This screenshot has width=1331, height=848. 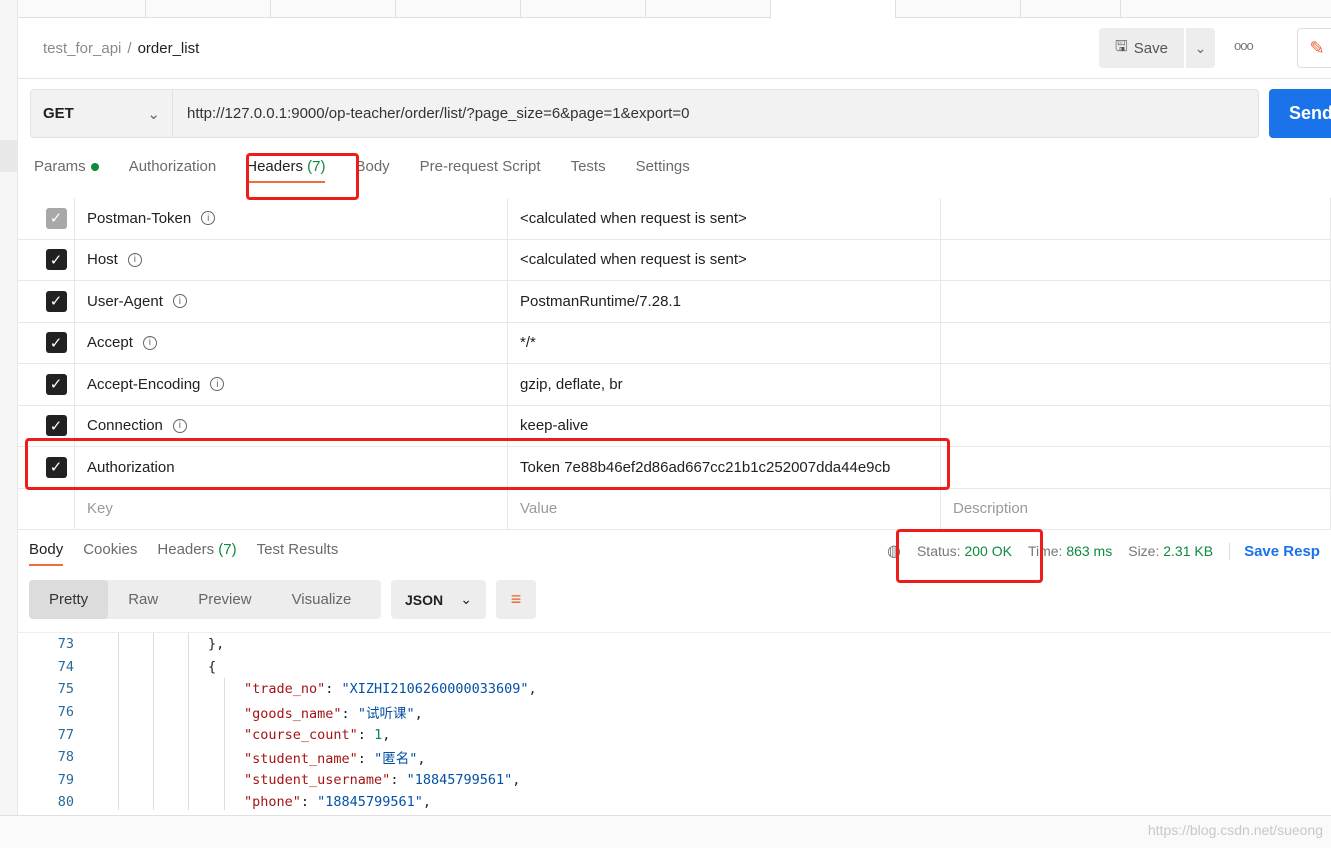 I want to click on highlight-box-authorization-row, so click(x=487, y=464).